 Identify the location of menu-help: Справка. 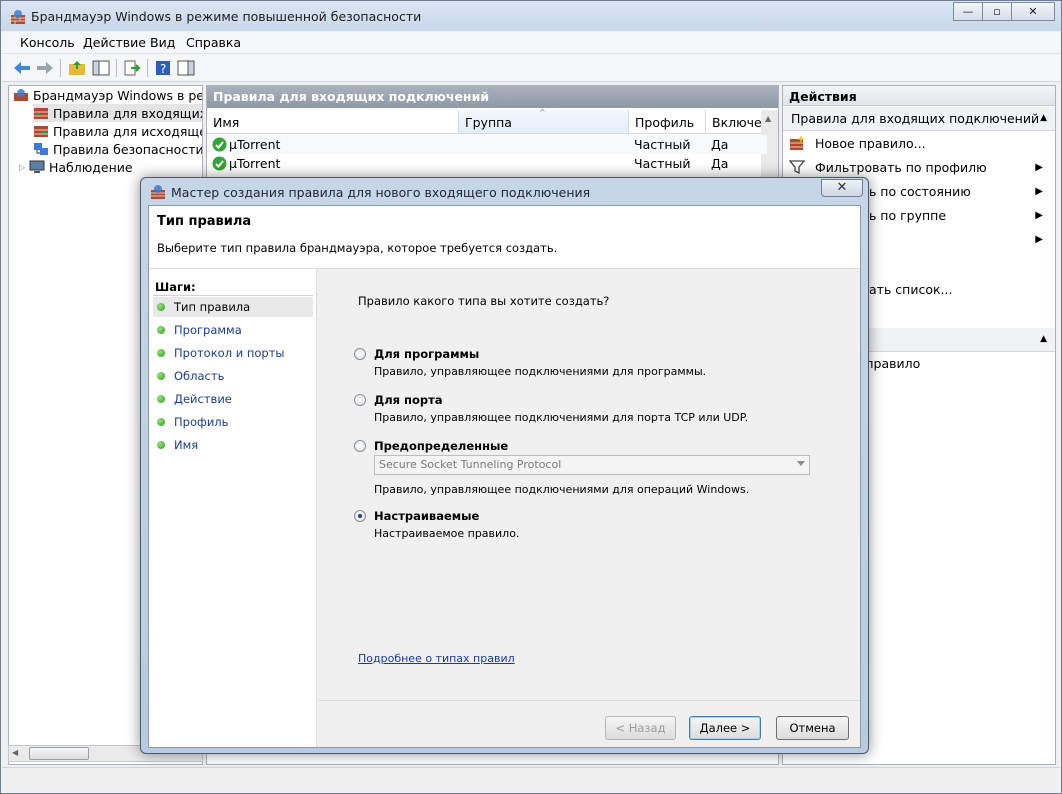
(213, 42).